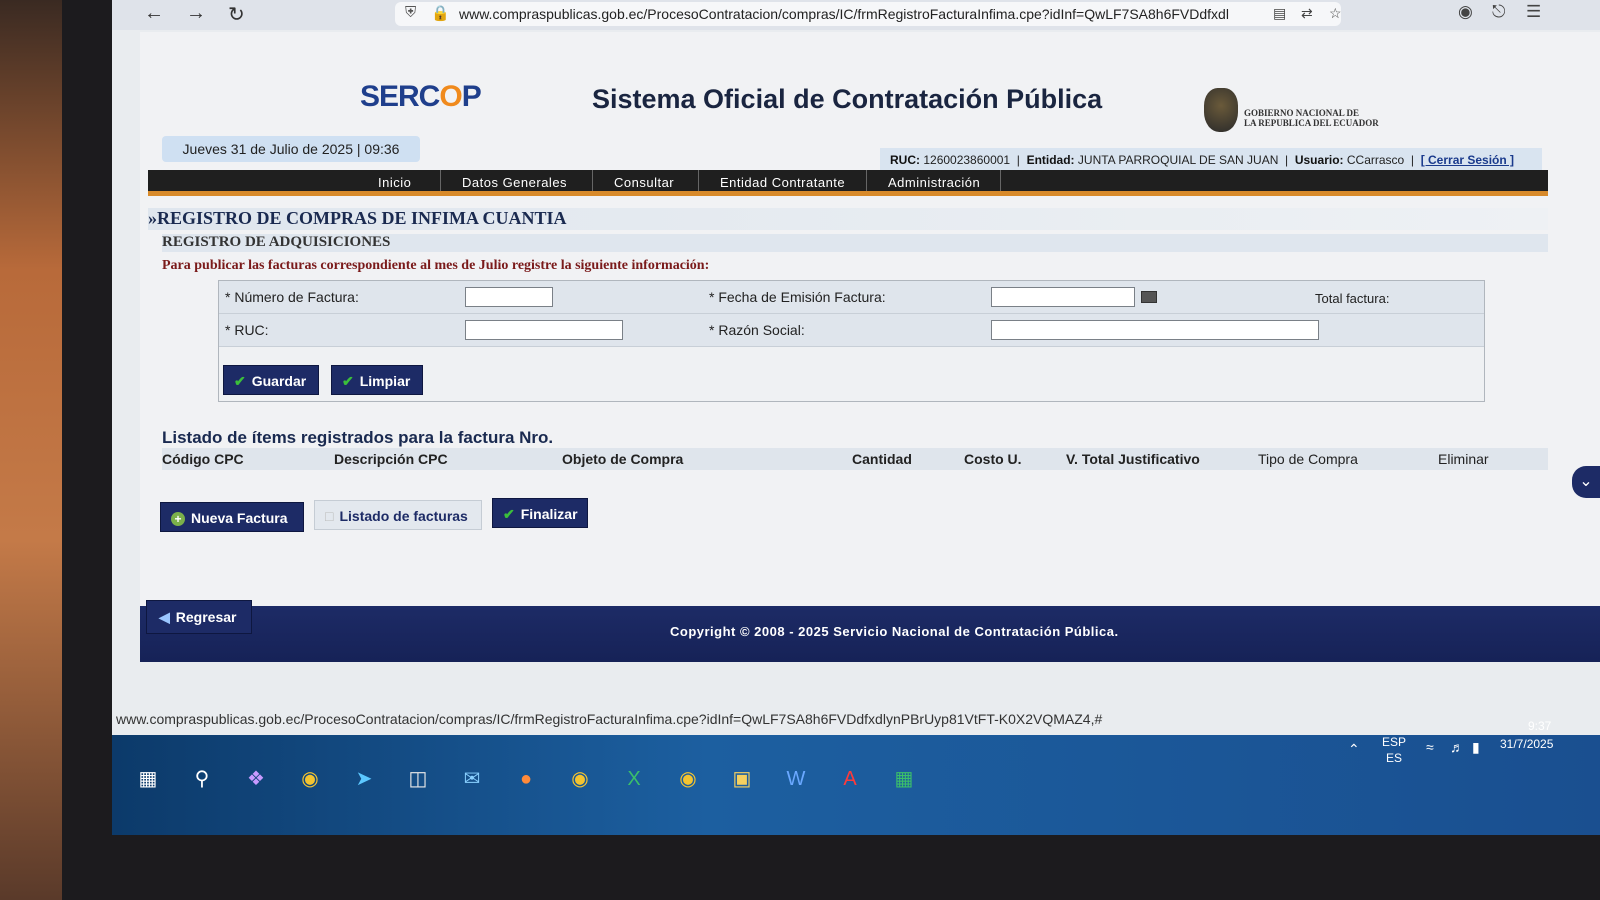 This screenshot has height=900, width=1600. Describe the element at coordinates (1279, 13) in the screenshot. I see `reader-icon: ▤` at that location.